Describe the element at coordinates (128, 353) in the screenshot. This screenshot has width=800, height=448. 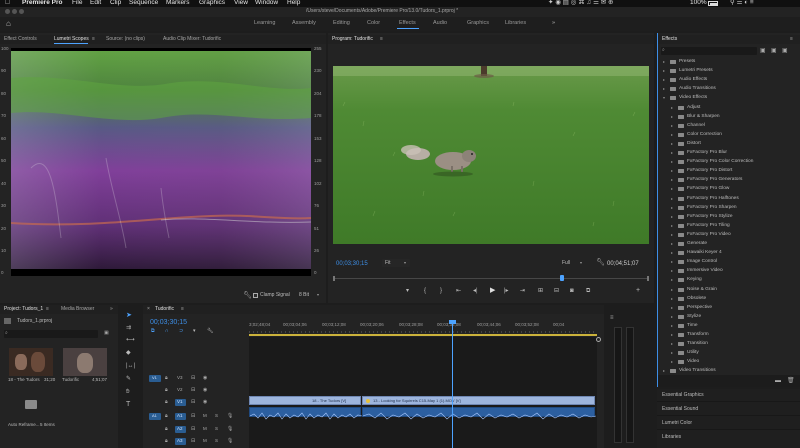
I see `razor-tool-icon: ◆` at that location.